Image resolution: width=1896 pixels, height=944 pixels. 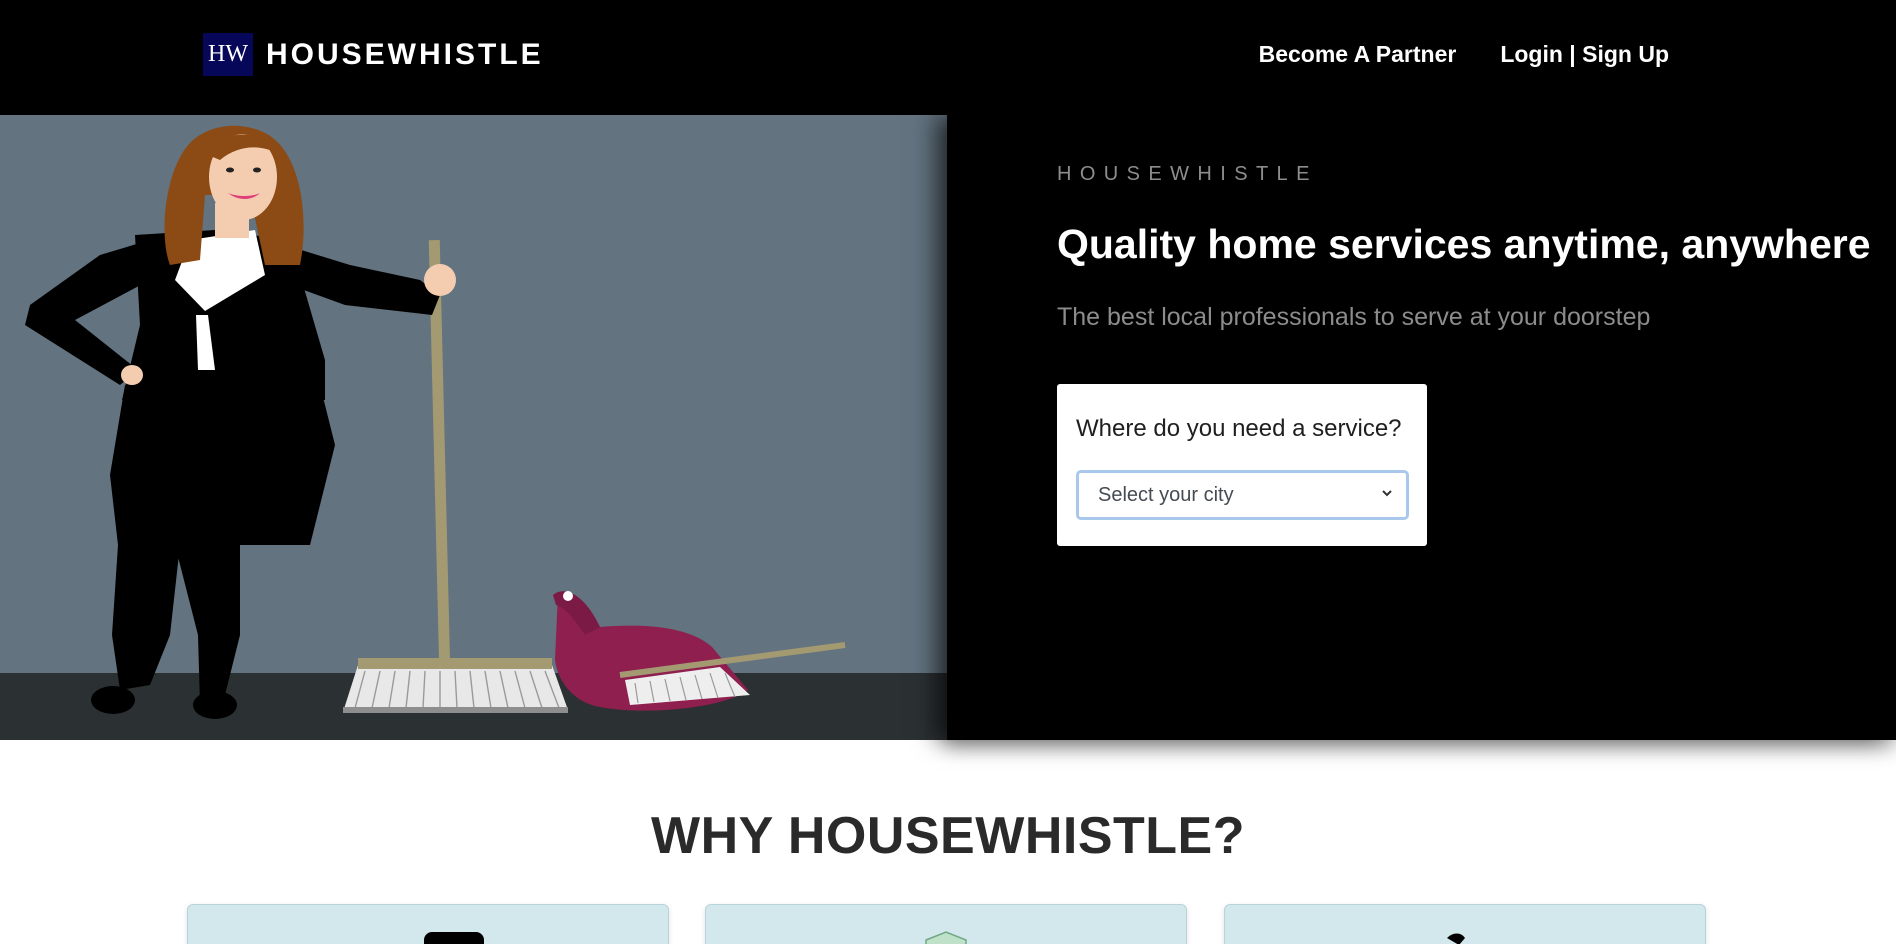 What do you see at coordinates (1358, 54) in the screenshot?
I see `become-partner-link: Become A Partner` at bounding box center [1358, 54].